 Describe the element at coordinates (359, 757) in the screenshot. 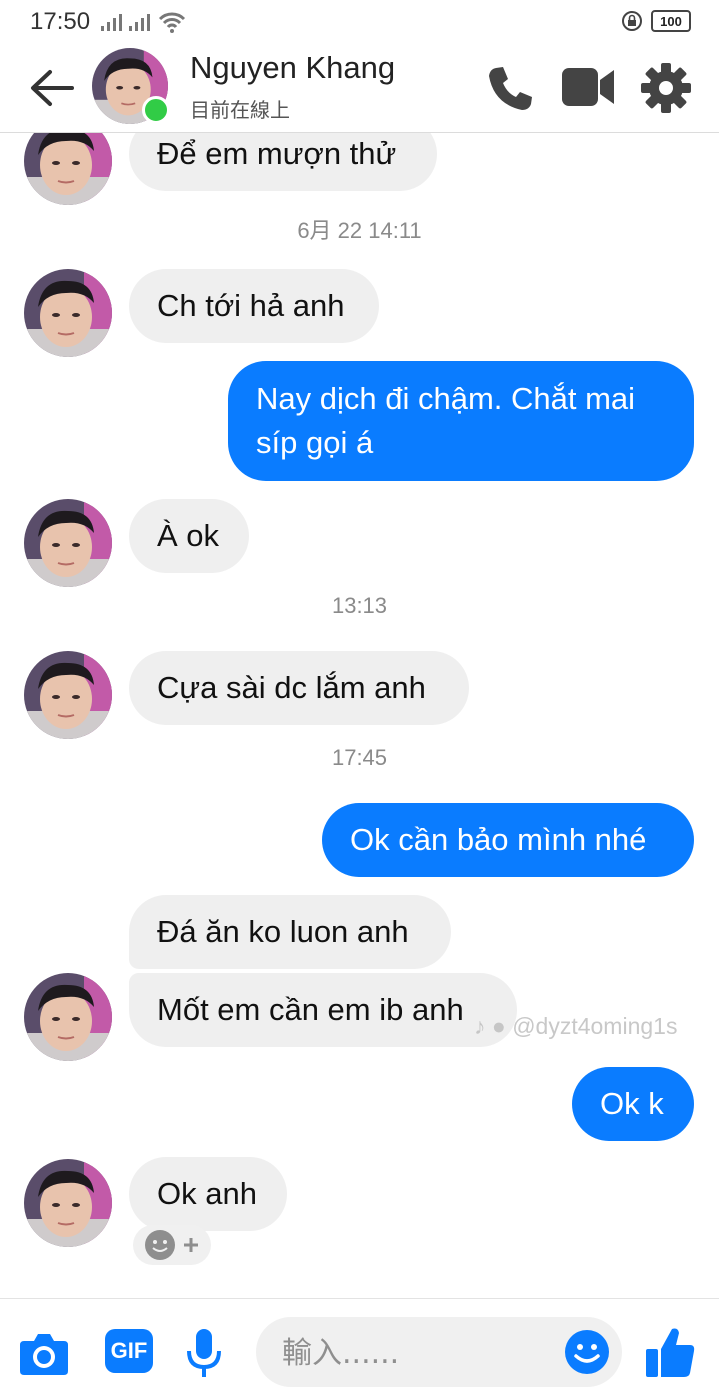

I see `timestamp: 17:45` at that location.